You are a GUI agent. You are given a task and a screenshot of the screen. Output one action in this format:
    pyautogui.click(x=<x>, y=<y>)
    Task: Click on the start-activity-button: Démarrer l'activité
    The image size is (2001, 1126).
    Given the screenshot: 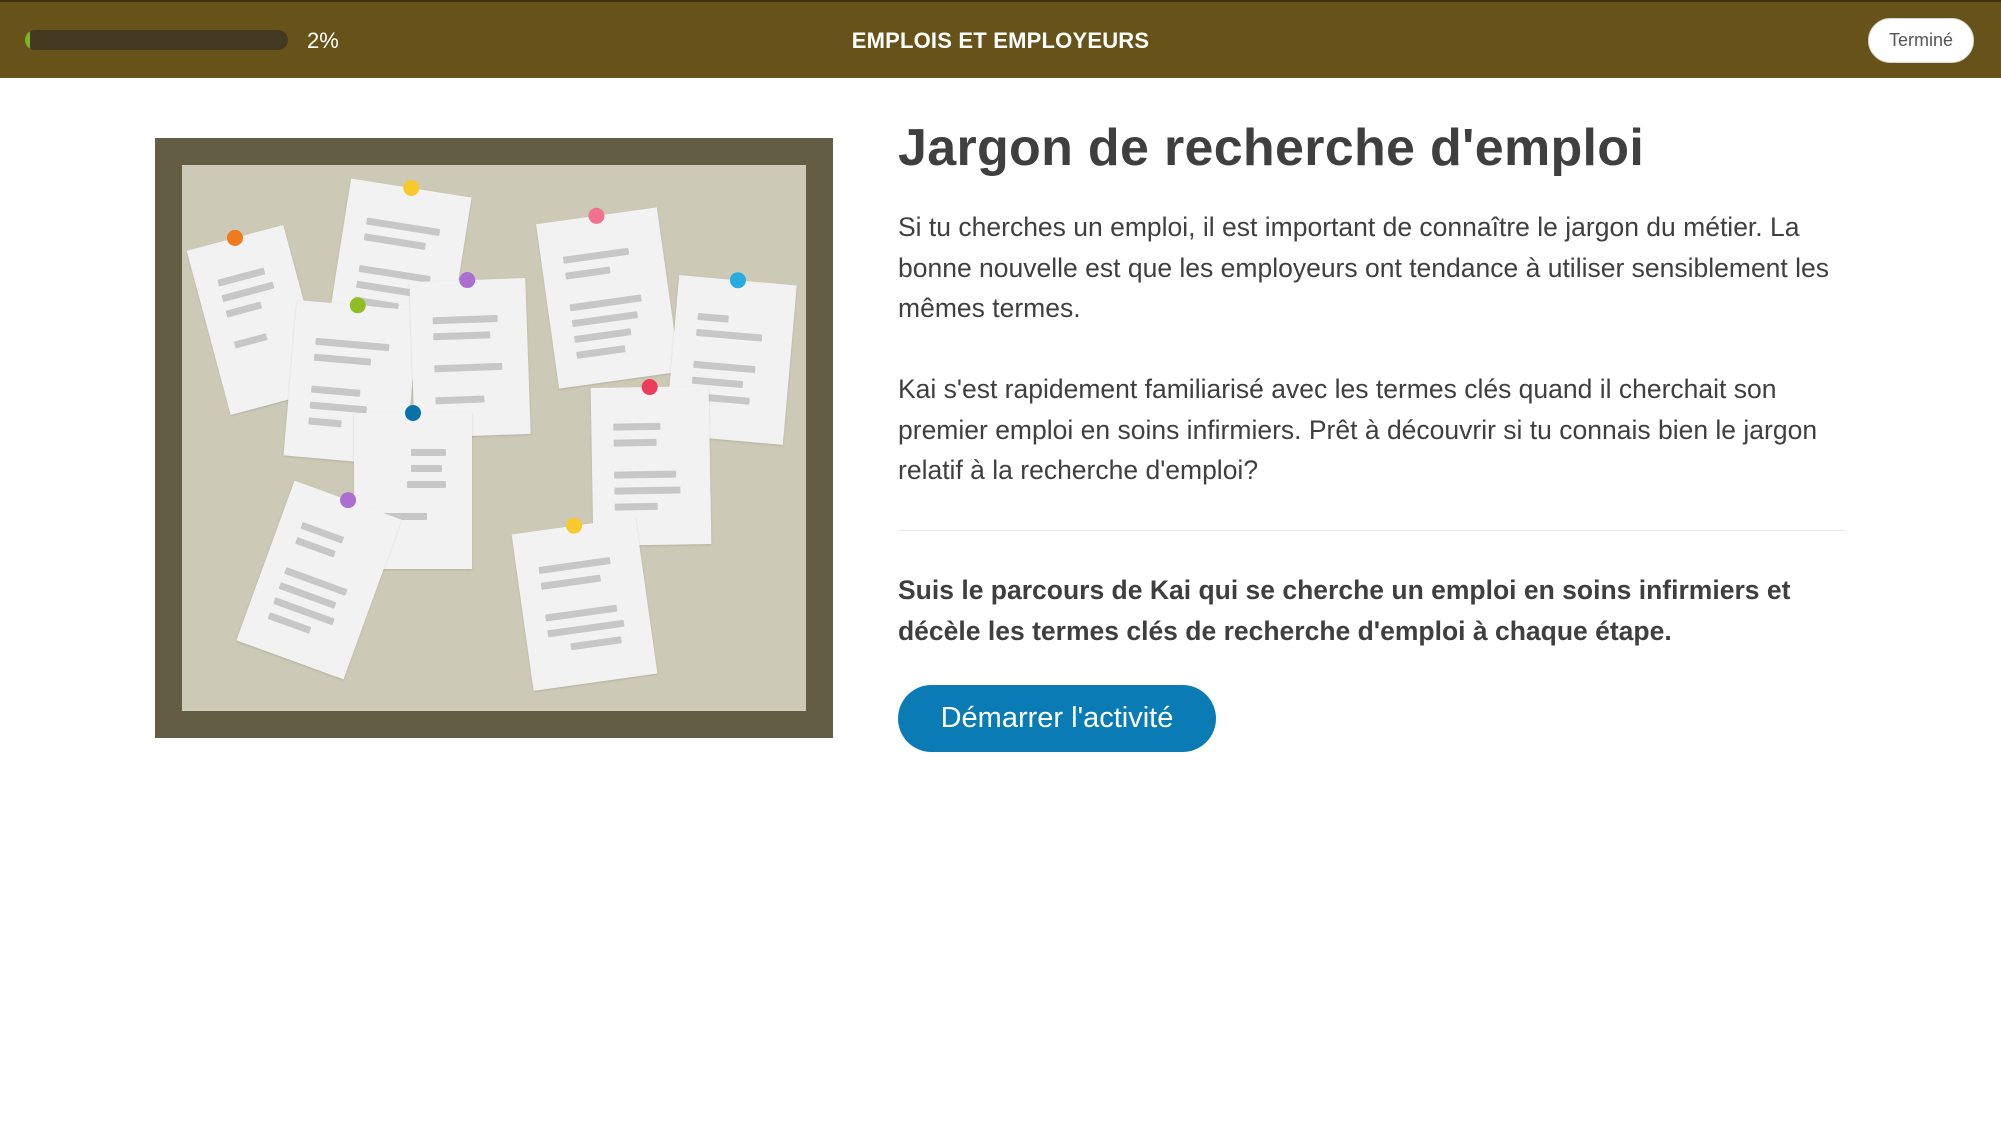 What is the action you would take?
    pyautogui.click(x=1057, y=718)
    